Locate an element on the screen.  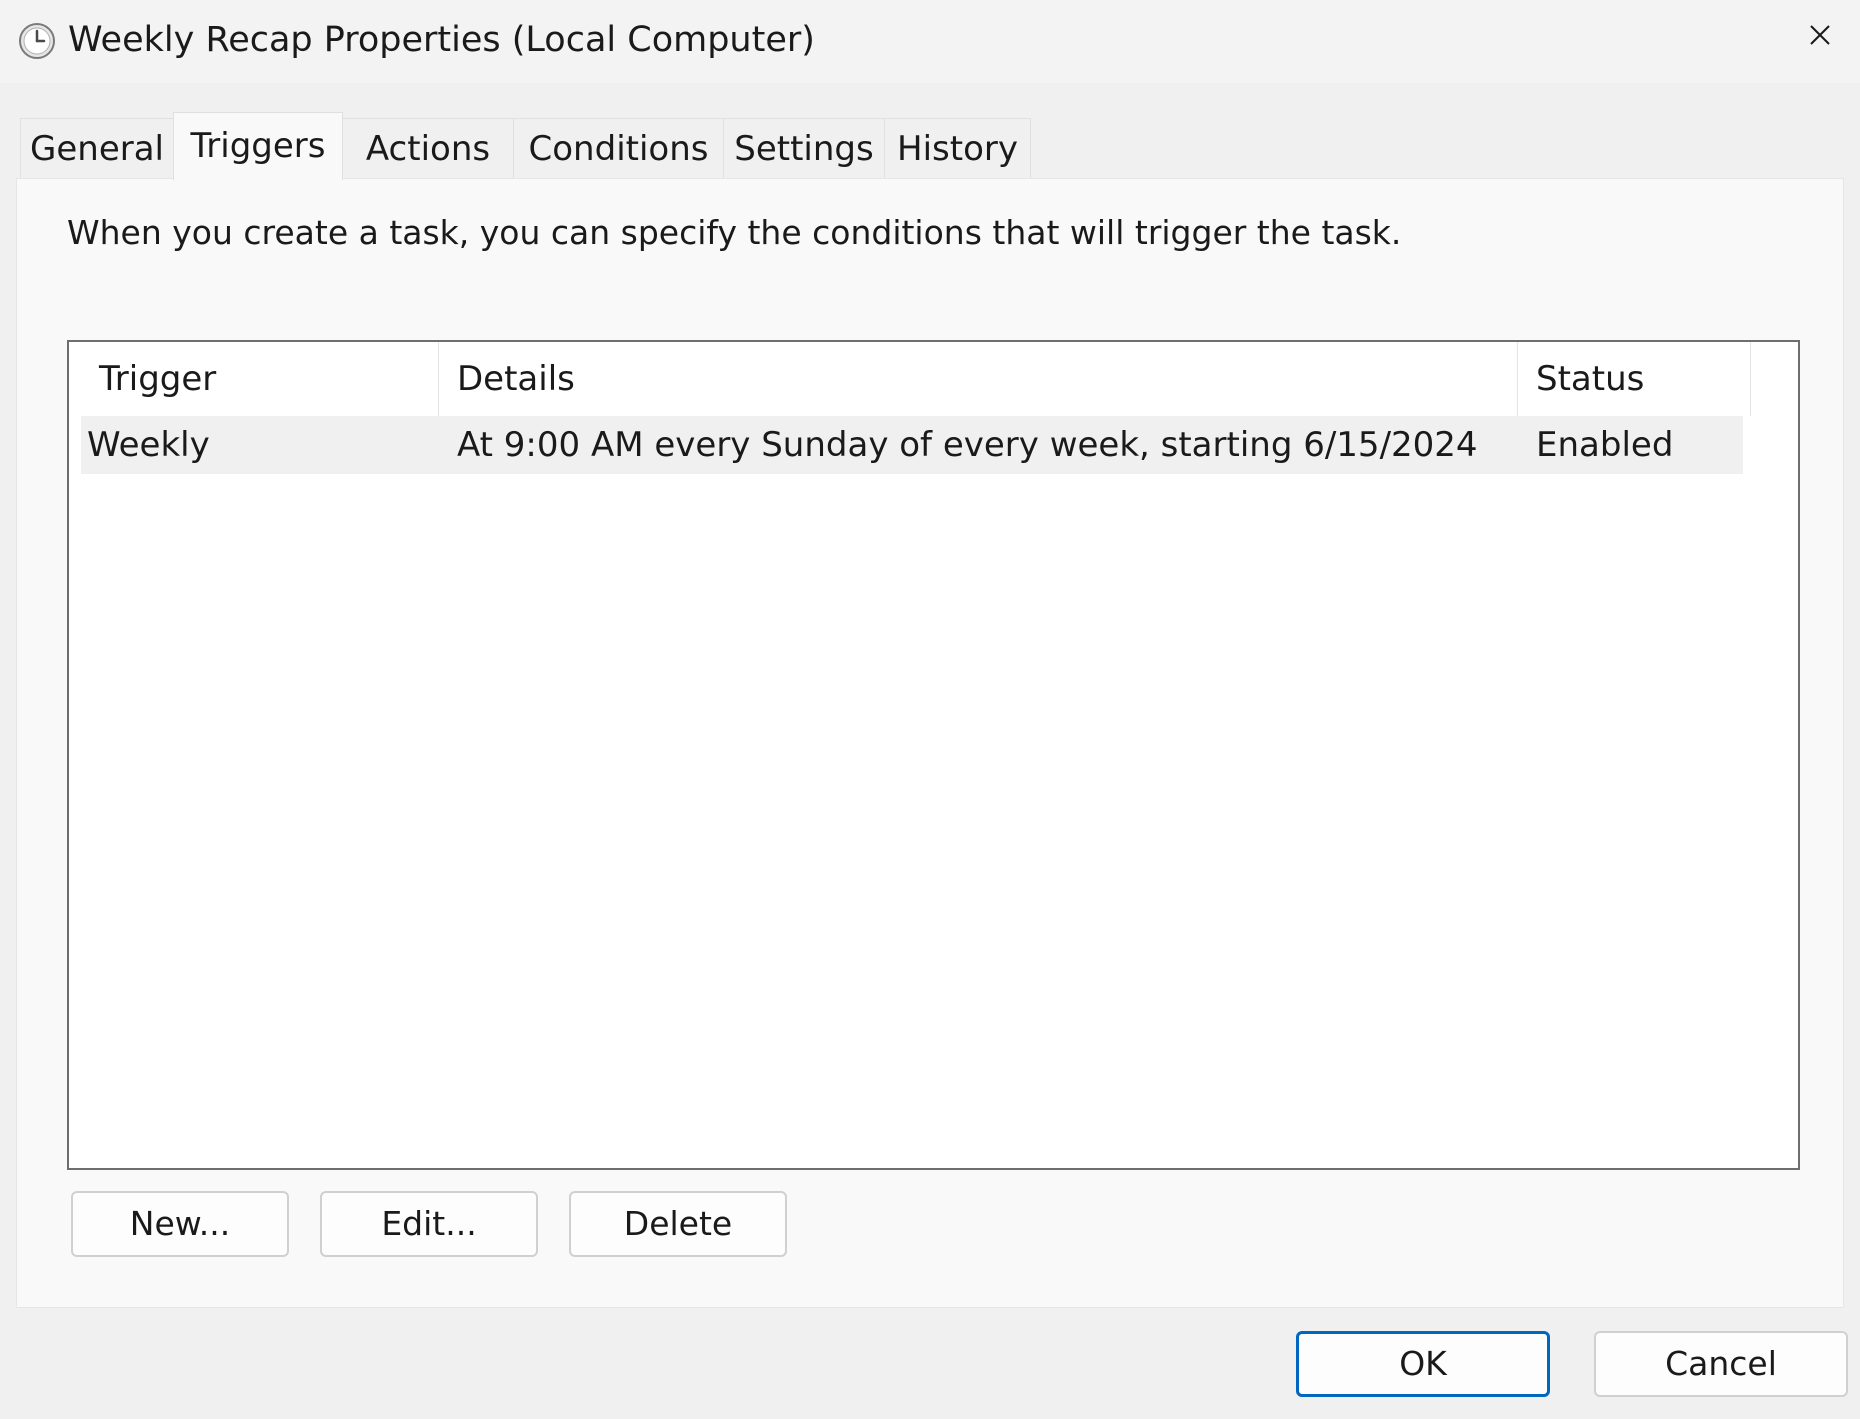
cell-trigger: Weekly is located at coordinates (148, 445).